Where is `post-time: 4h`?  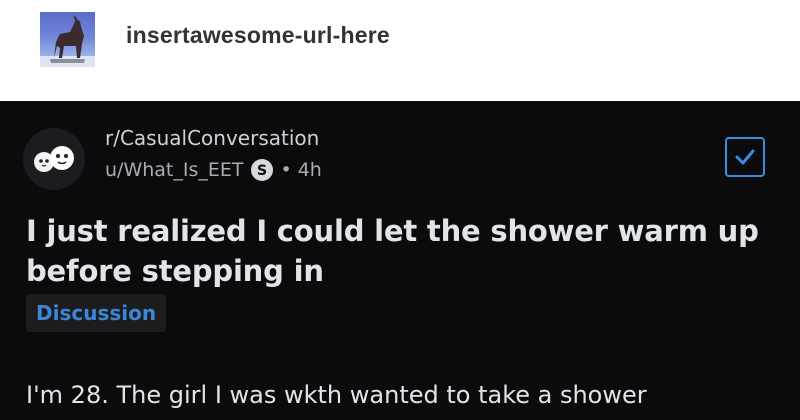 post-time: 4h is located at coordinates (309, 170).